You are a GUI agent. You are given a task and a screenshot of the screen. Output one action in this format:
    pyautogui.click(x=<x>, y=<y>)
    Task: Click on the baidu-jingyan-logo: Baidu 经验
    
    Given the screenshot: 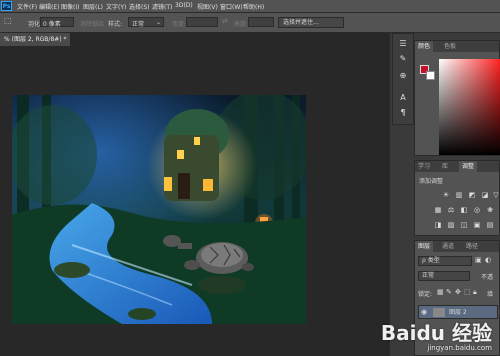 What is the action you would take?
    pyautogui.click(x=436, y=333)
    